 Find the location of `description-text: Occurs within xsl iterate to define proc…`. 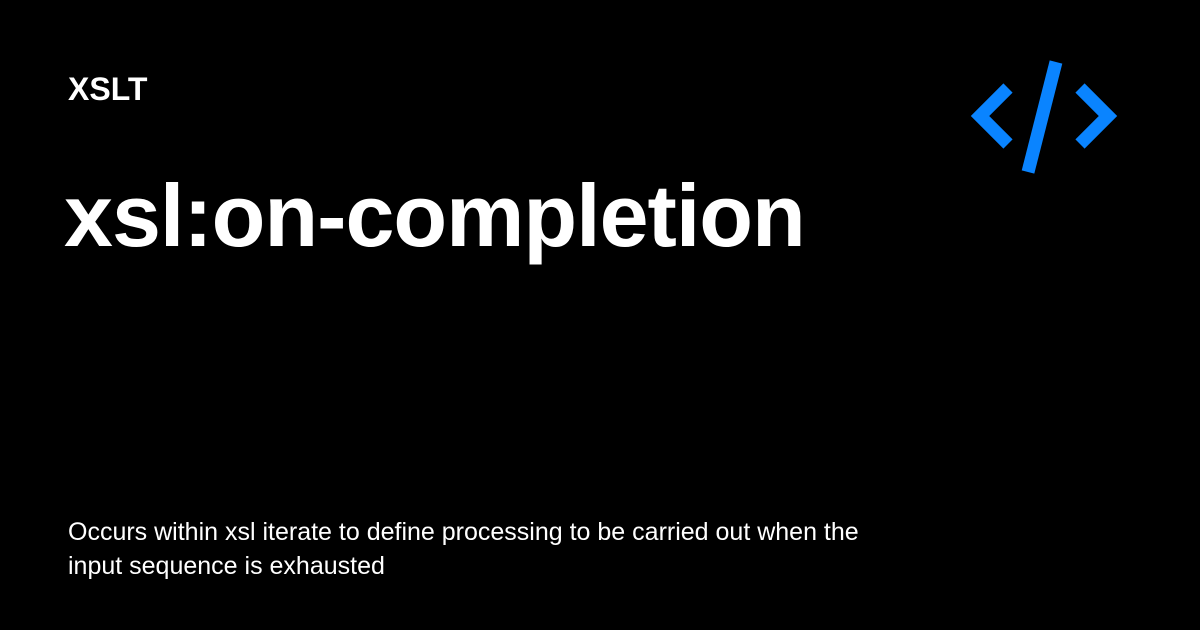

description-text: Occurs within xsl iterate to define proc… is located at coordinates (463, 549).